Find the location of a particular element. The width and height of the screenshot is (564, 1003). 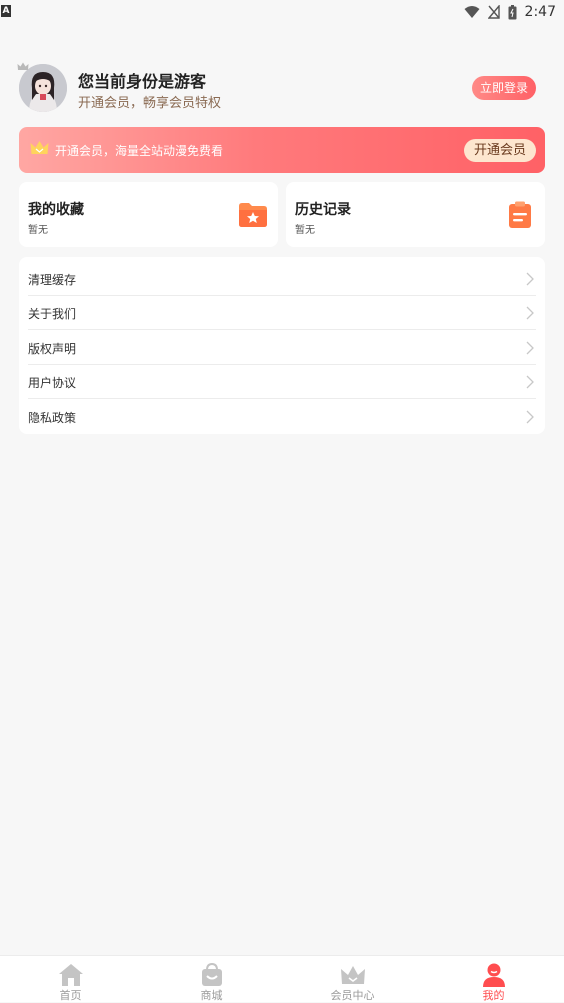

tab-label: 会员中心 is located at coordinates (352, 995).